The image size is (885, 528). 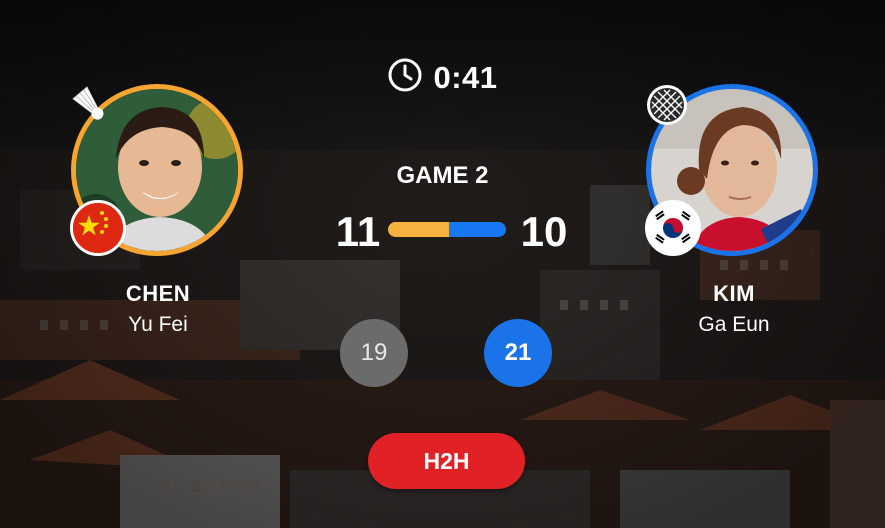 What do you see at coordinates (374, 353) in the screenshot?
I see `player-left-previous-game-score: 19` at bounding box center [374, 353].